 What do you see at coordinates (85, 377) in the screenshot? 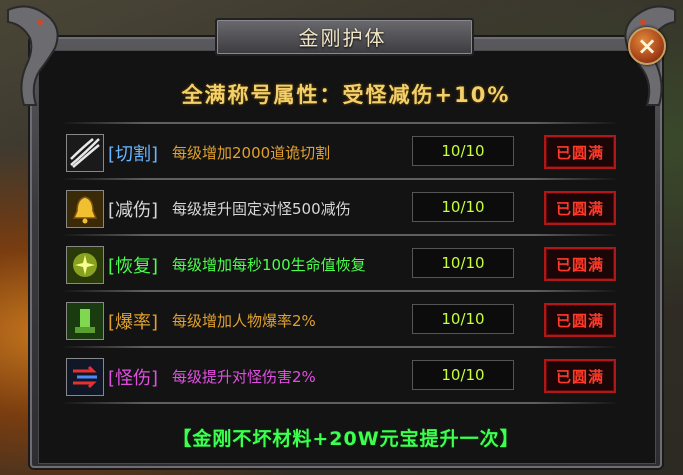
I see `monster-damage-icon` at bounding box center [85, 377].